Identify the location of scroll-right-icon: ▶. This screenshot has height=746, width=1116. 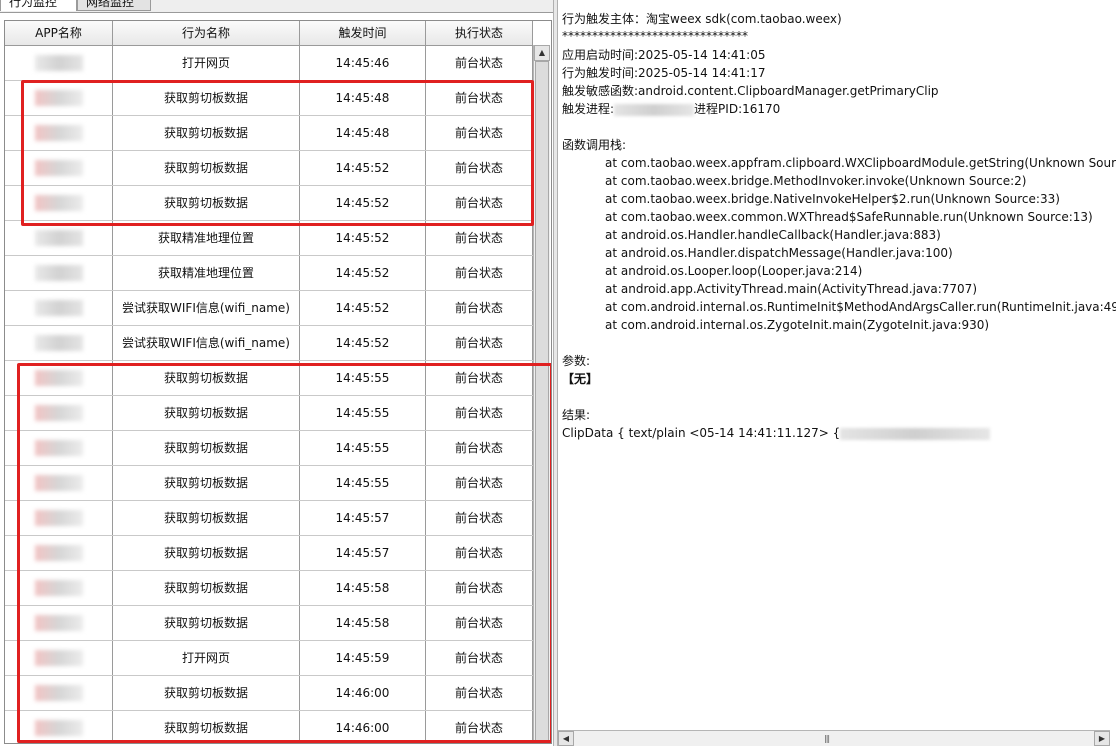
(1102, 738).